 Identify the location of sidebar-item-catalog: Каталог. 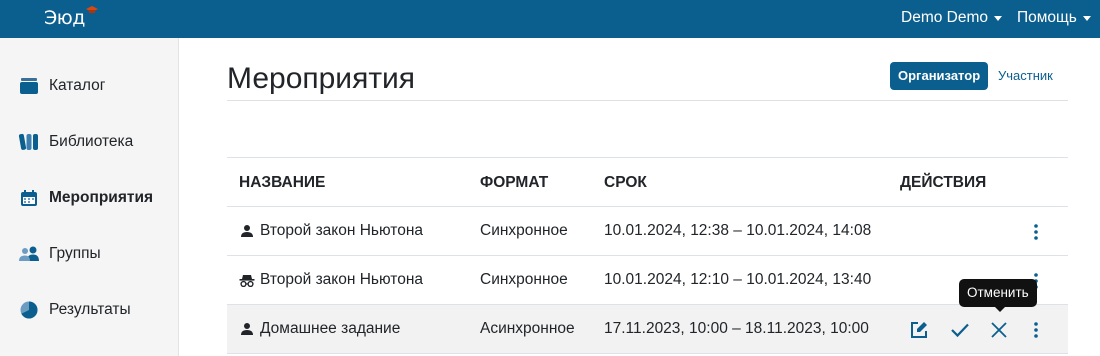
(61, 86).